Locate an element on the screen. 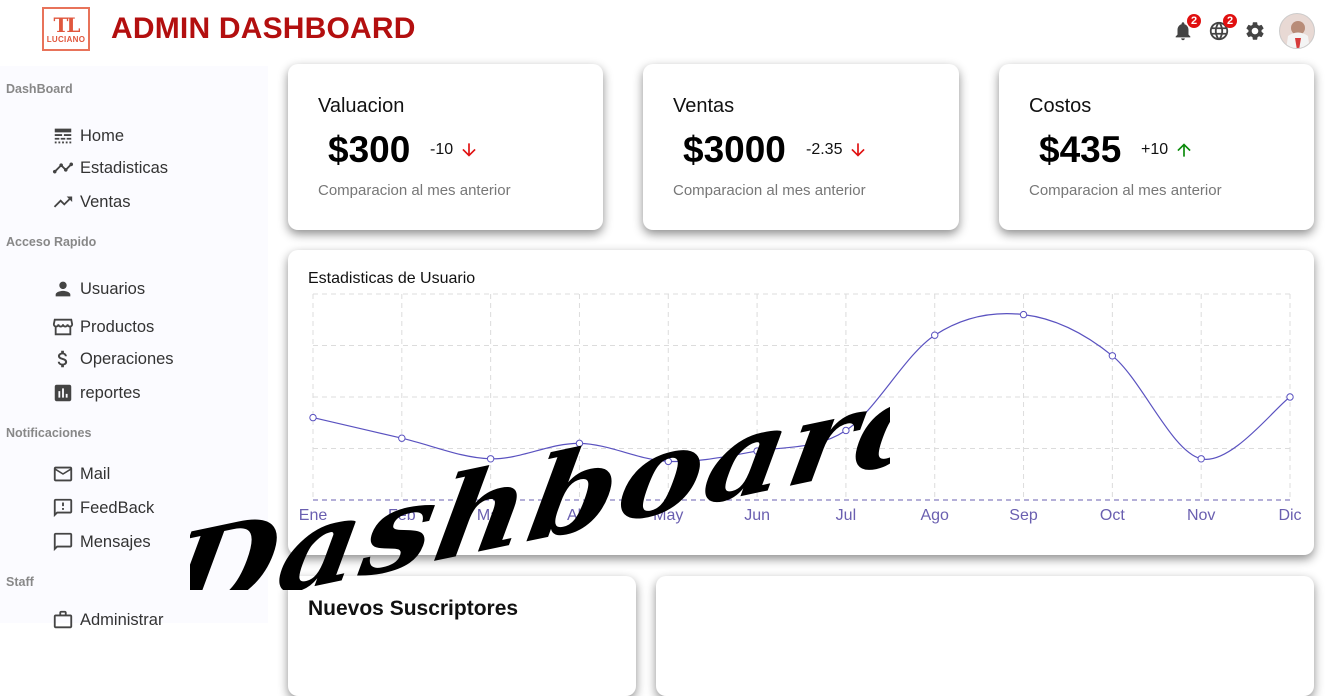 This screenshot has height=696, width=1337. chat-icon is located at coordinates (63, 542).